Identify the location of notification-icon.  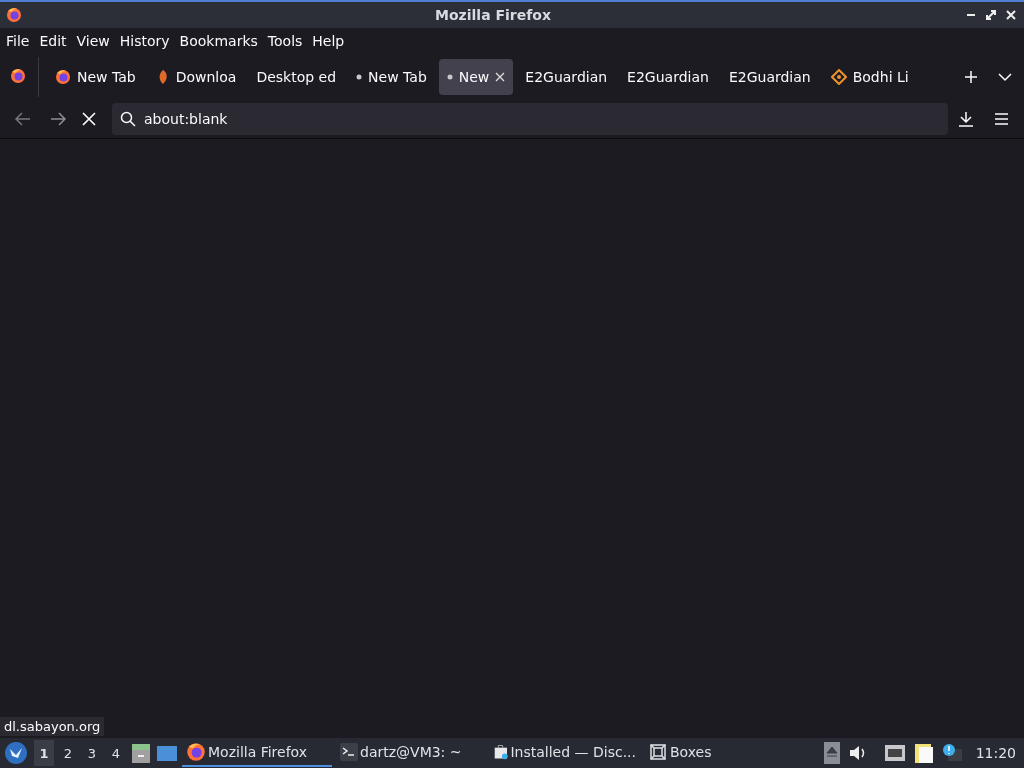
(951, 753).